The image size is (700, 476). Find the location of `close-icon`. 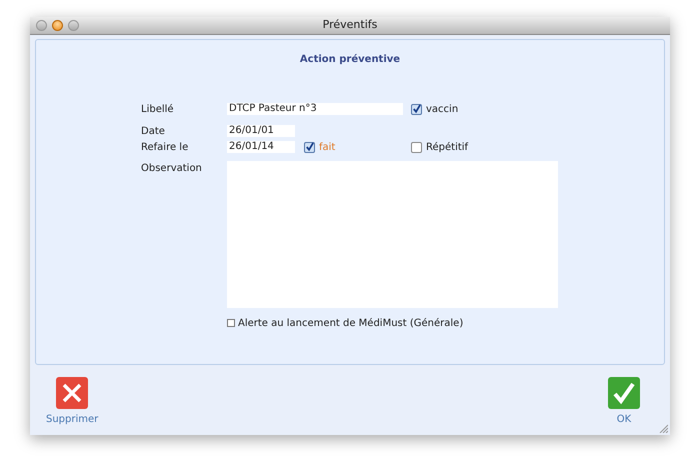

close-icon is located at coordinates (72, 393).